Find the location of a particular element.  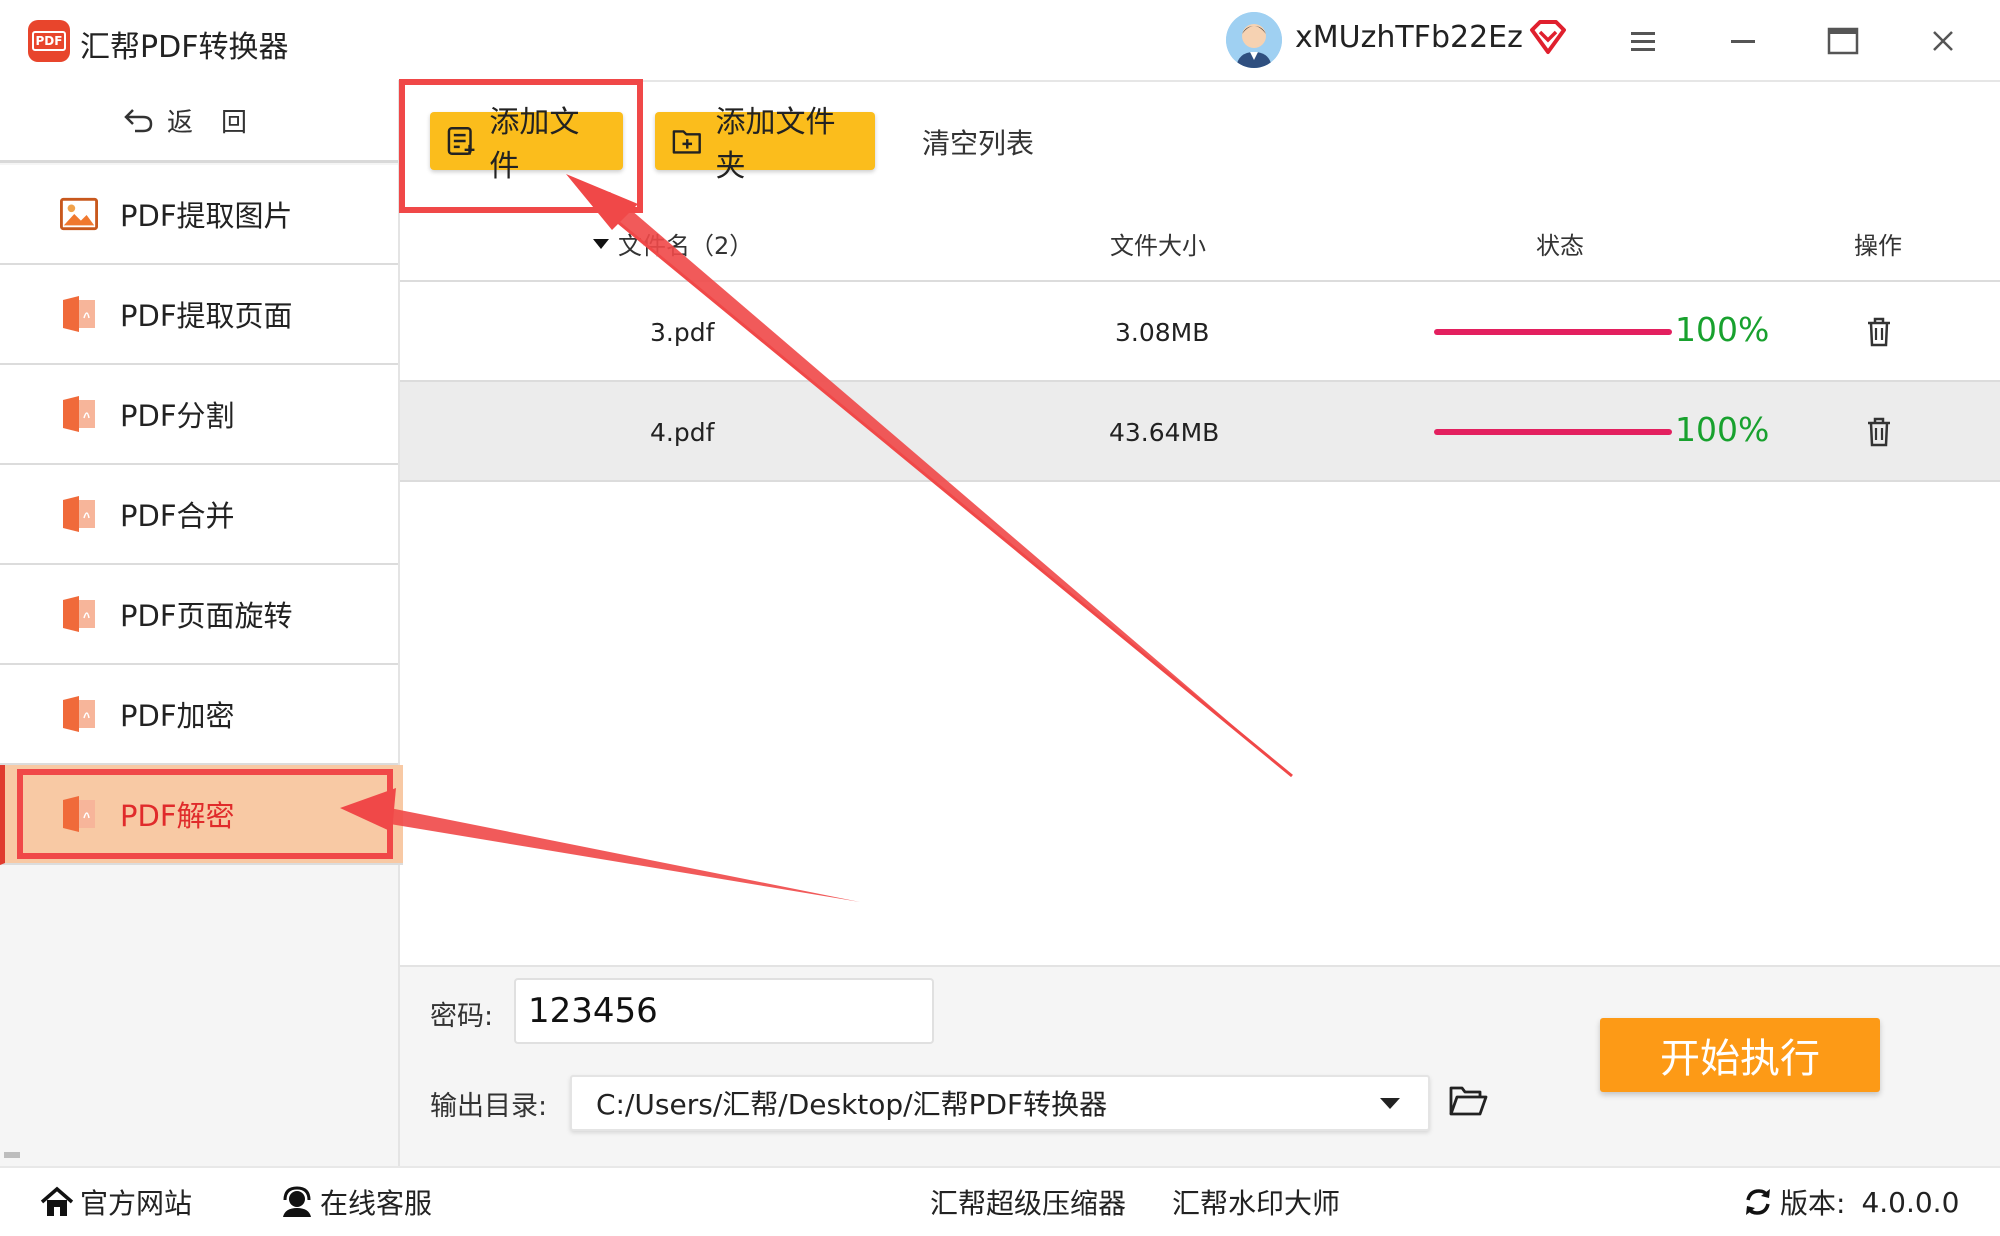

maximize-icon is located at coordinates (1843, 41).